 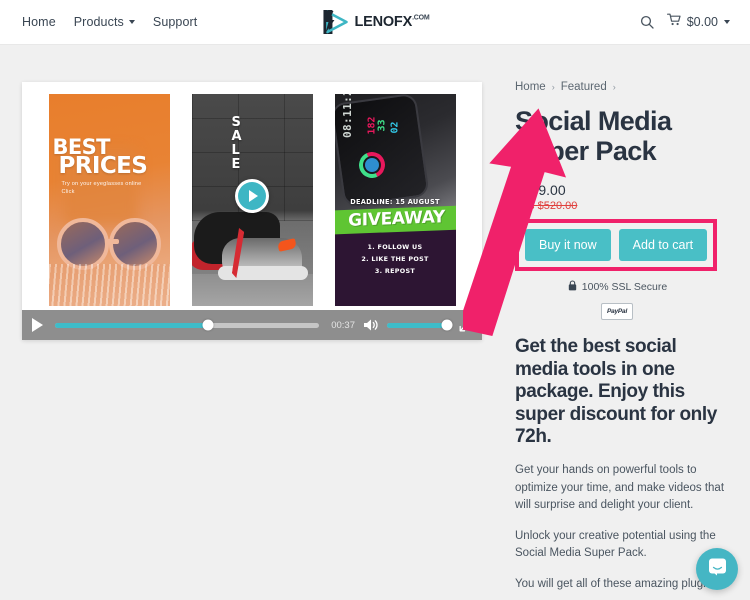 I want to click on cart-total: $0.00, so click(x=702, y=22).